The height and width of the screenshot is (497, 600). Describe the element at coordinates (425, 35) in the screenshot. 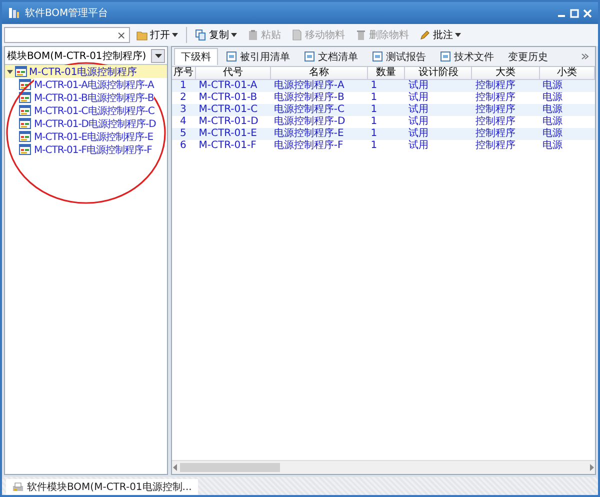

I see `pen-icon` at that location.